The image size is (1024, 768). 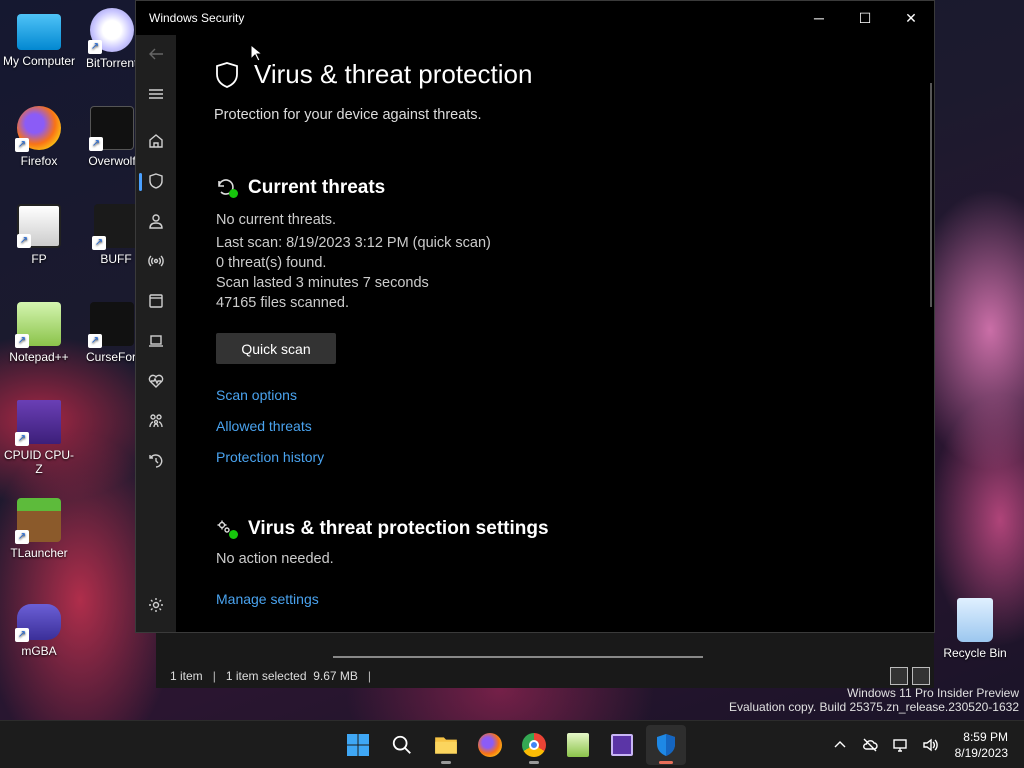 What do you see at coordinates (317, 187) in the screenshot?
I see `current-threats-title: Current threats` at bounding box center [317, 187].